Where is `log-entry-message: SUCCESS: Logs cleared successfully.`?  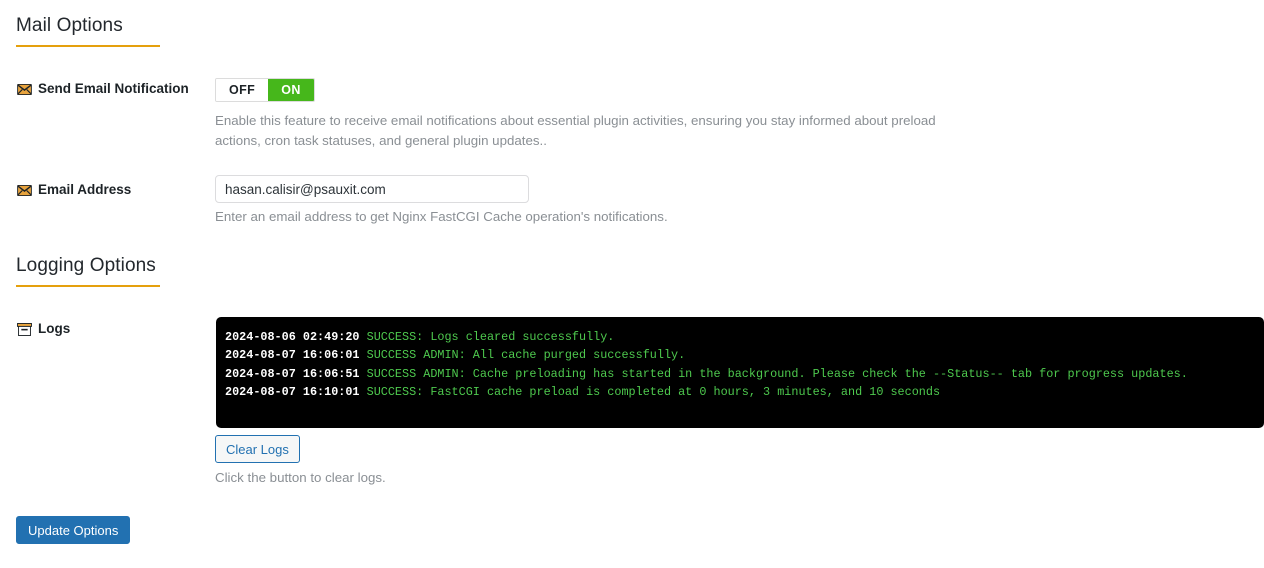
log-entry-message: SUCCESS: Logs cleared successfully. is located at coordinates (490, 337).